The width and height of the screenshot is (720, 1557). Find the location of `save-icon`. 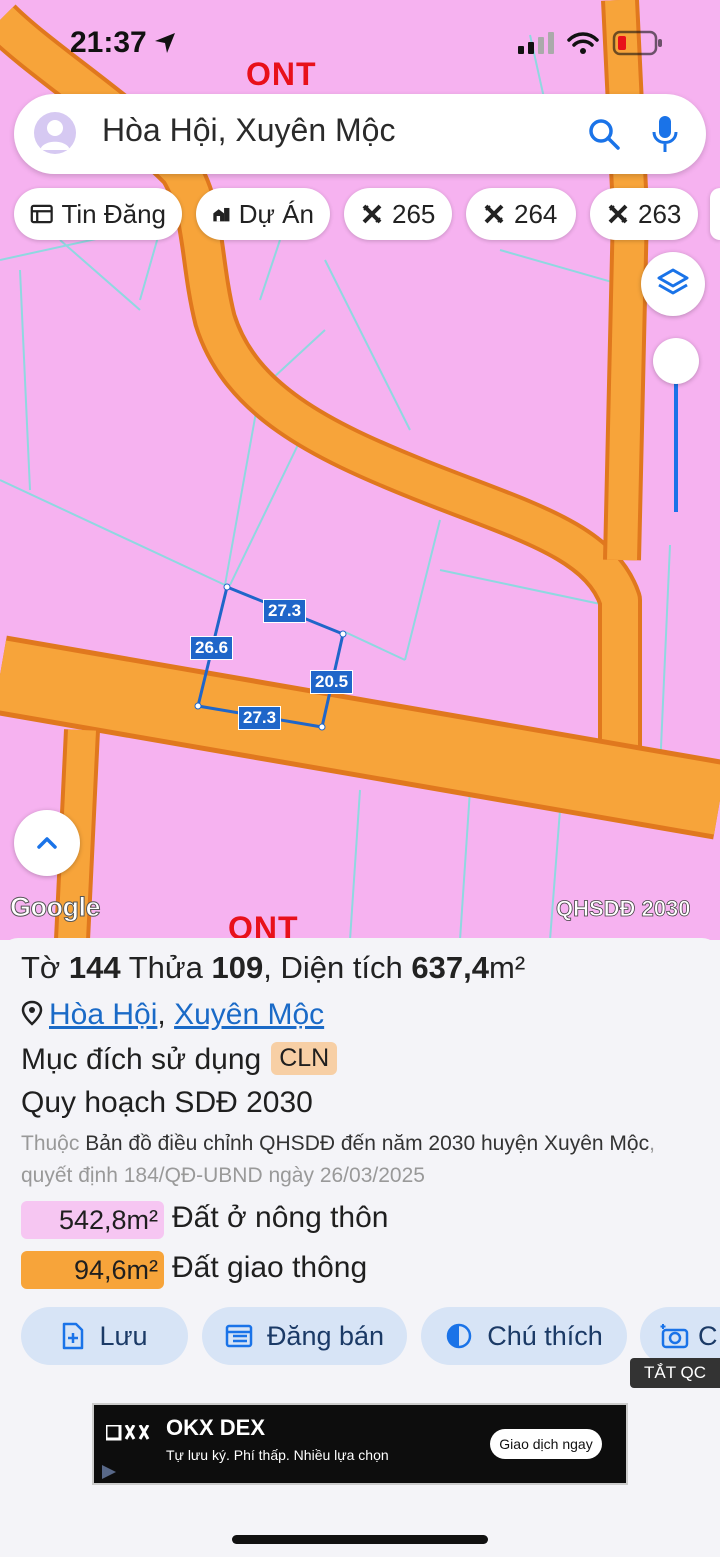

save-icon is located at coordinates (73, 1336).